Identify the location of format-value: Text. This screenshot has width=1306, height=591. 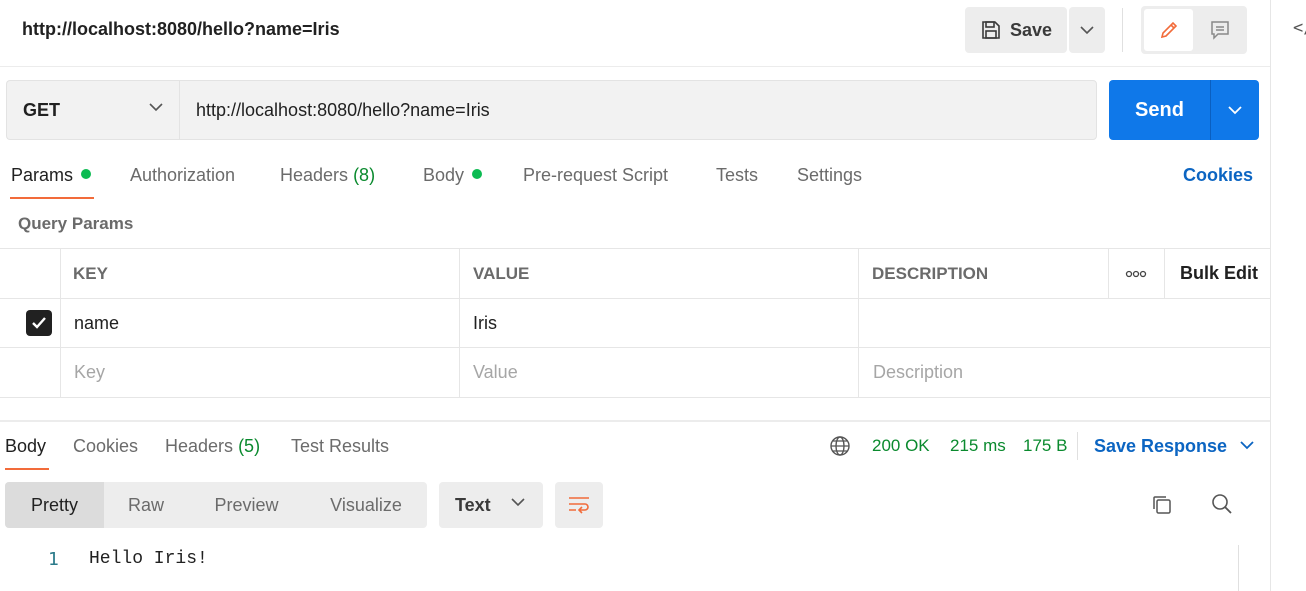
(473, 504).